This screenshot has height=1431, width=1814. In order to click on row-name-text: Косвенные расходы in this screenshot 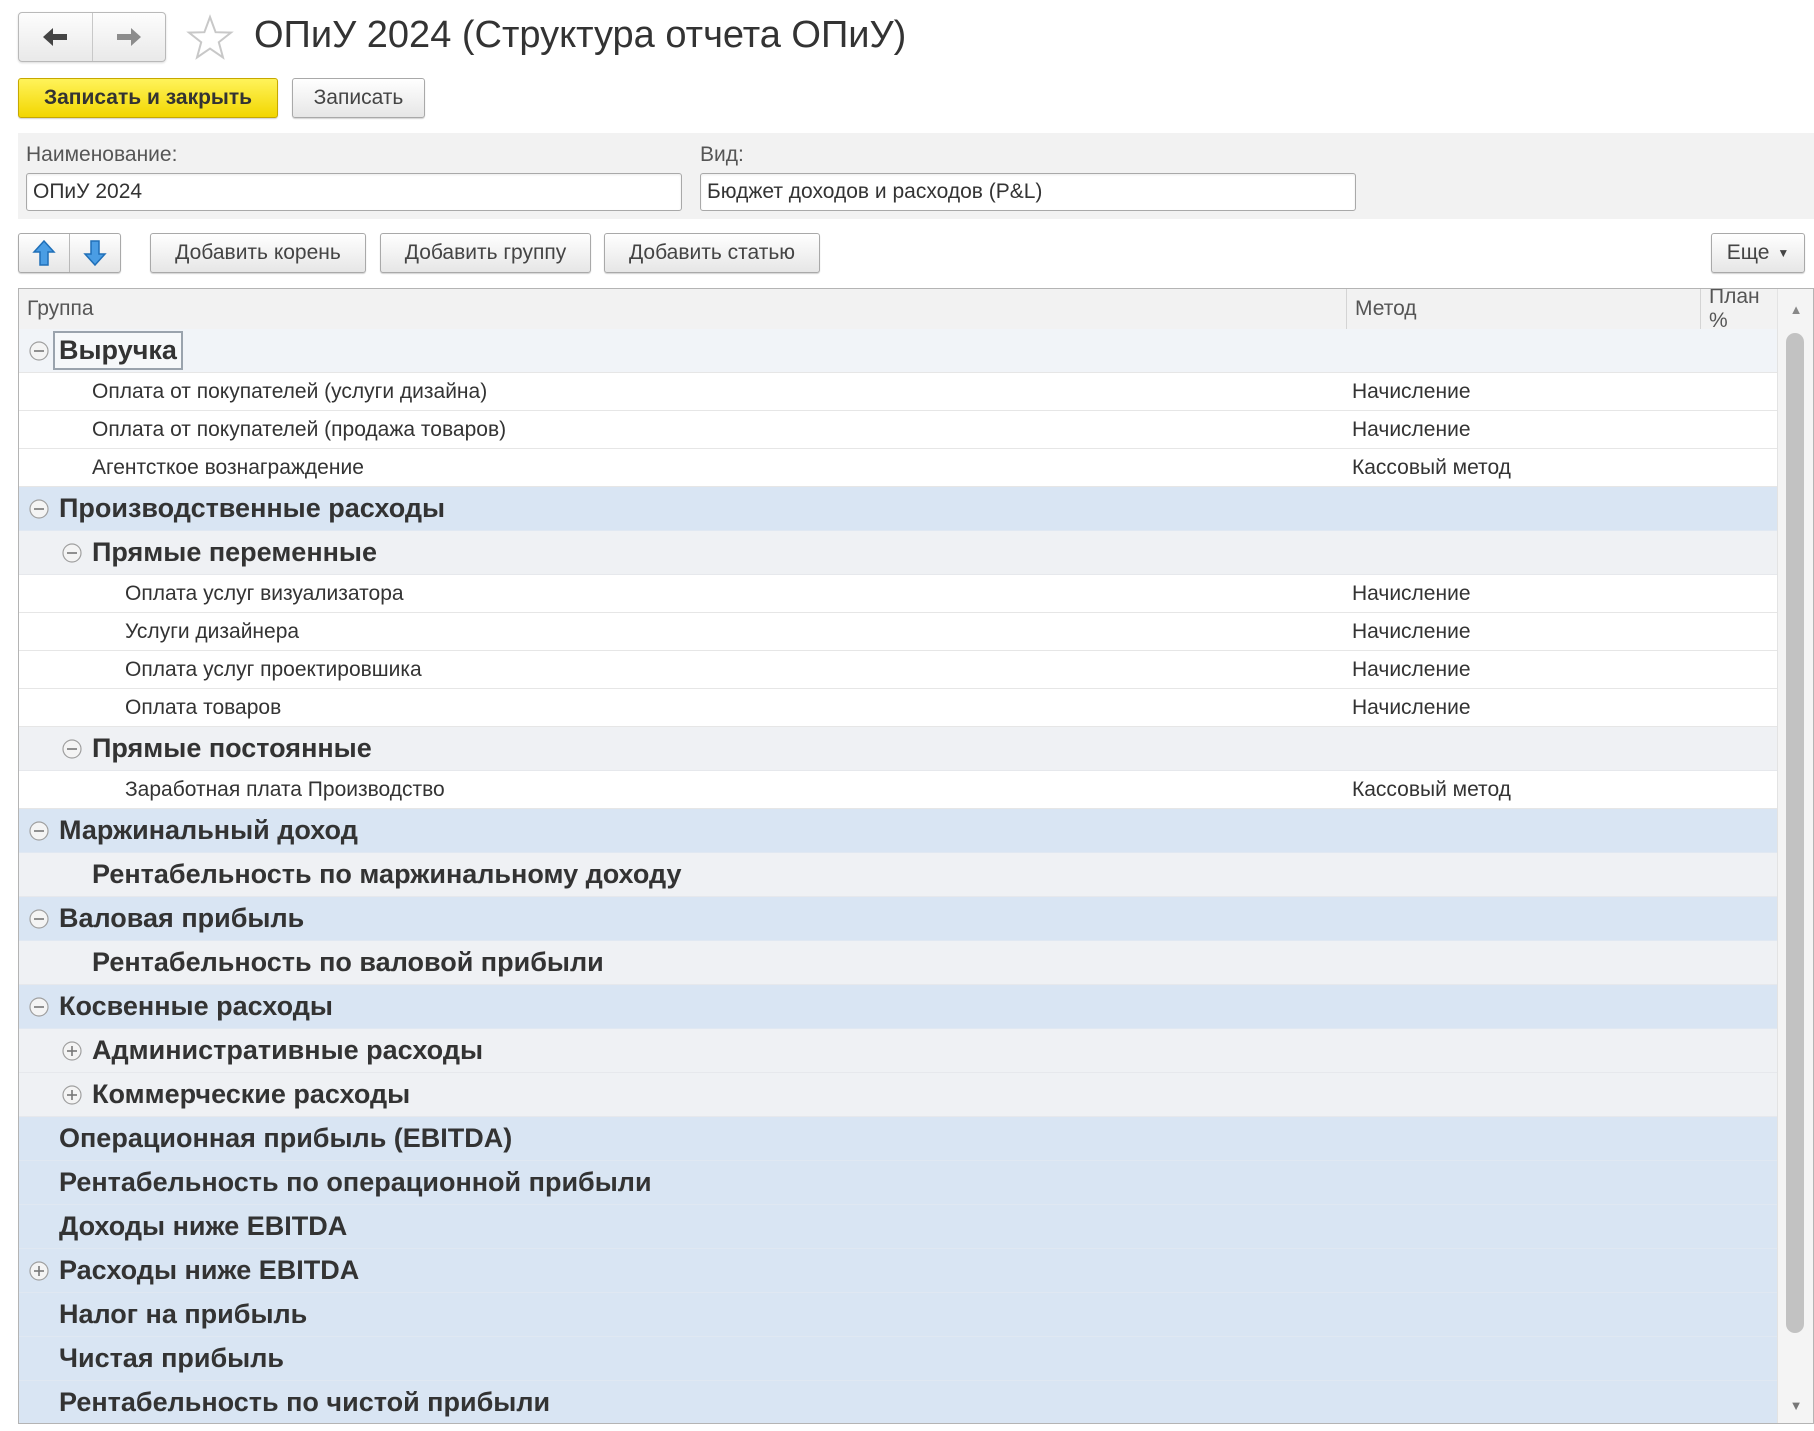, I will do `click(196, 1006)`.